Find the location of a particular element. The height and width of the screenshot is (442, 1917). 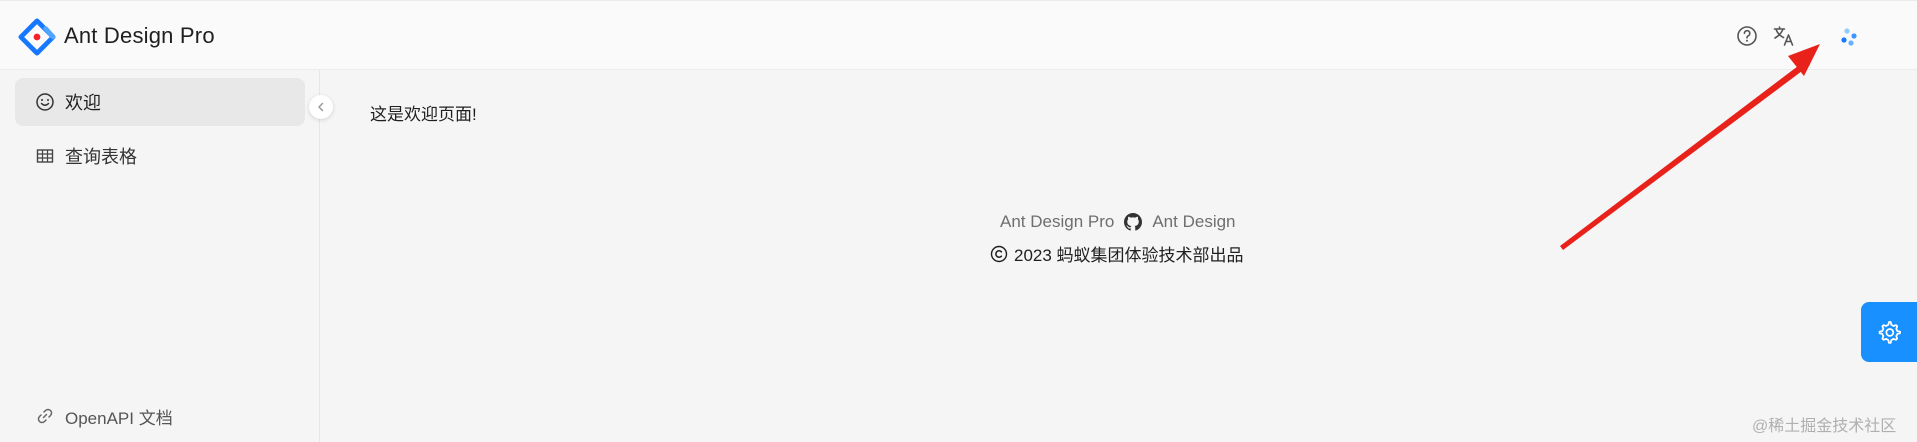

sidebar-item-openapi: OpenAPI 文档 is located at coordinates (160, 416).